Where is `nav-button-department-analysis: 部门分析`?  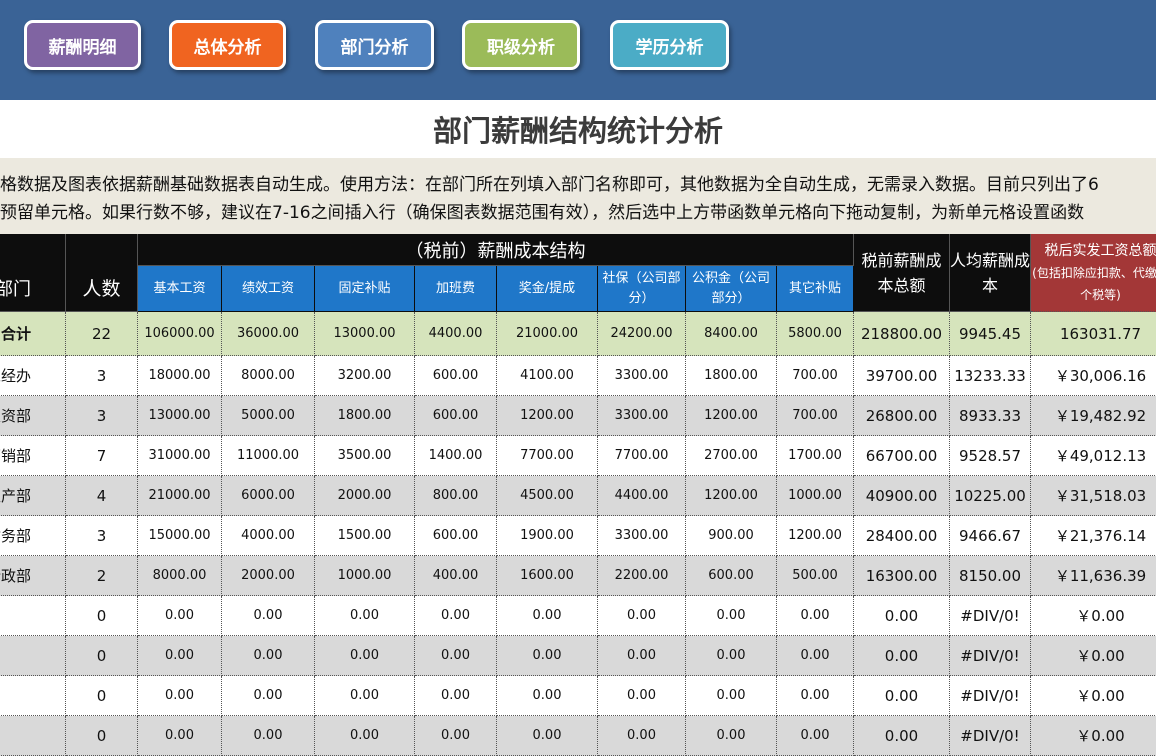
nav-button-department-analysis: 部门分析 is located at coordinates (374, 45).